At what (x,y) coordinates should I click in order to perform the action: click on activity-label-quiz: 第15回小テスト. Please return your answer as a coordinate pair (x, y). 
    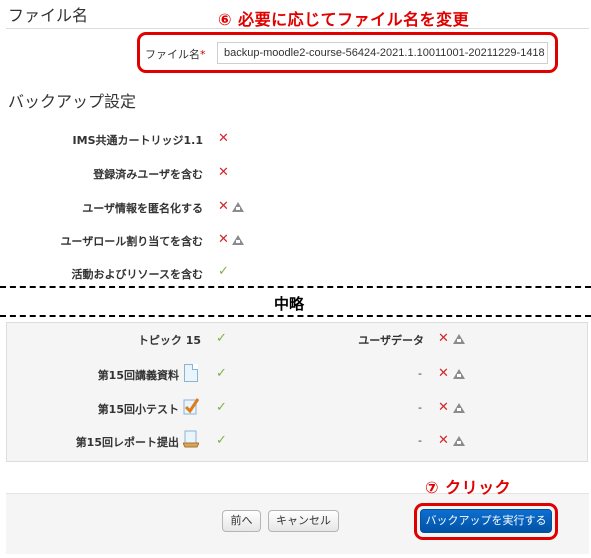
    Looking at the image, I should click on (138, 409).